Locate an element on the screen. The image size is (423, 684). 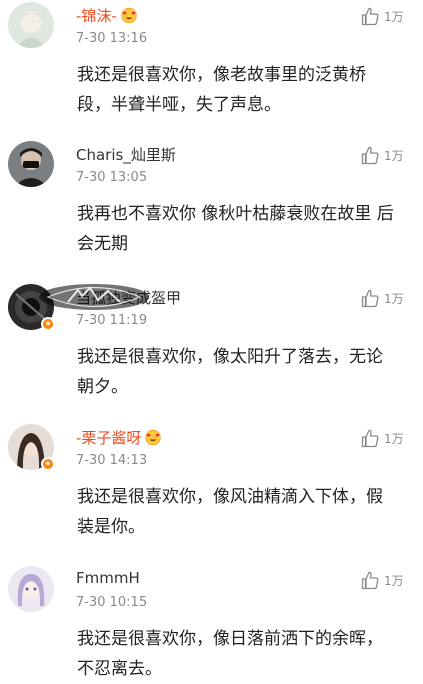
comment-time: 7-30 10:15 is located at coordinates (112, 602).